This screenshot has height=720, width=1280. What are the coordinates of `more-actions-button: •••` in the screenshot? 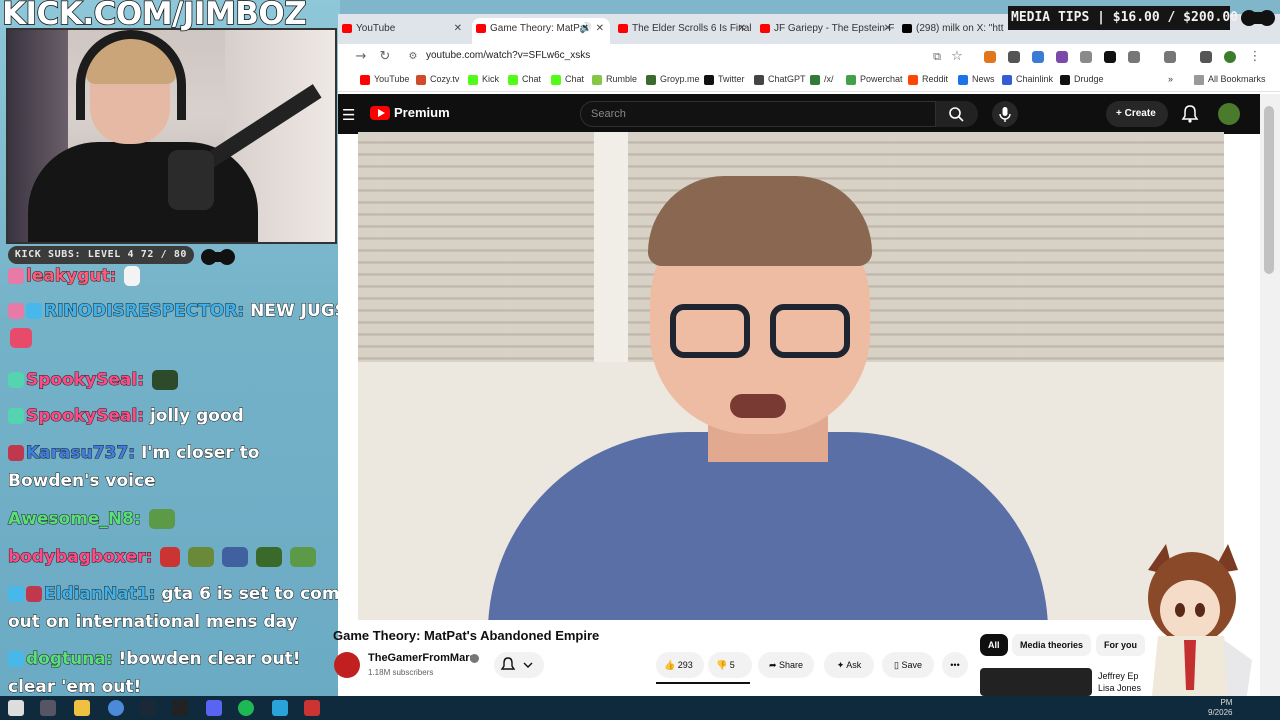 It's located at (955, 665).